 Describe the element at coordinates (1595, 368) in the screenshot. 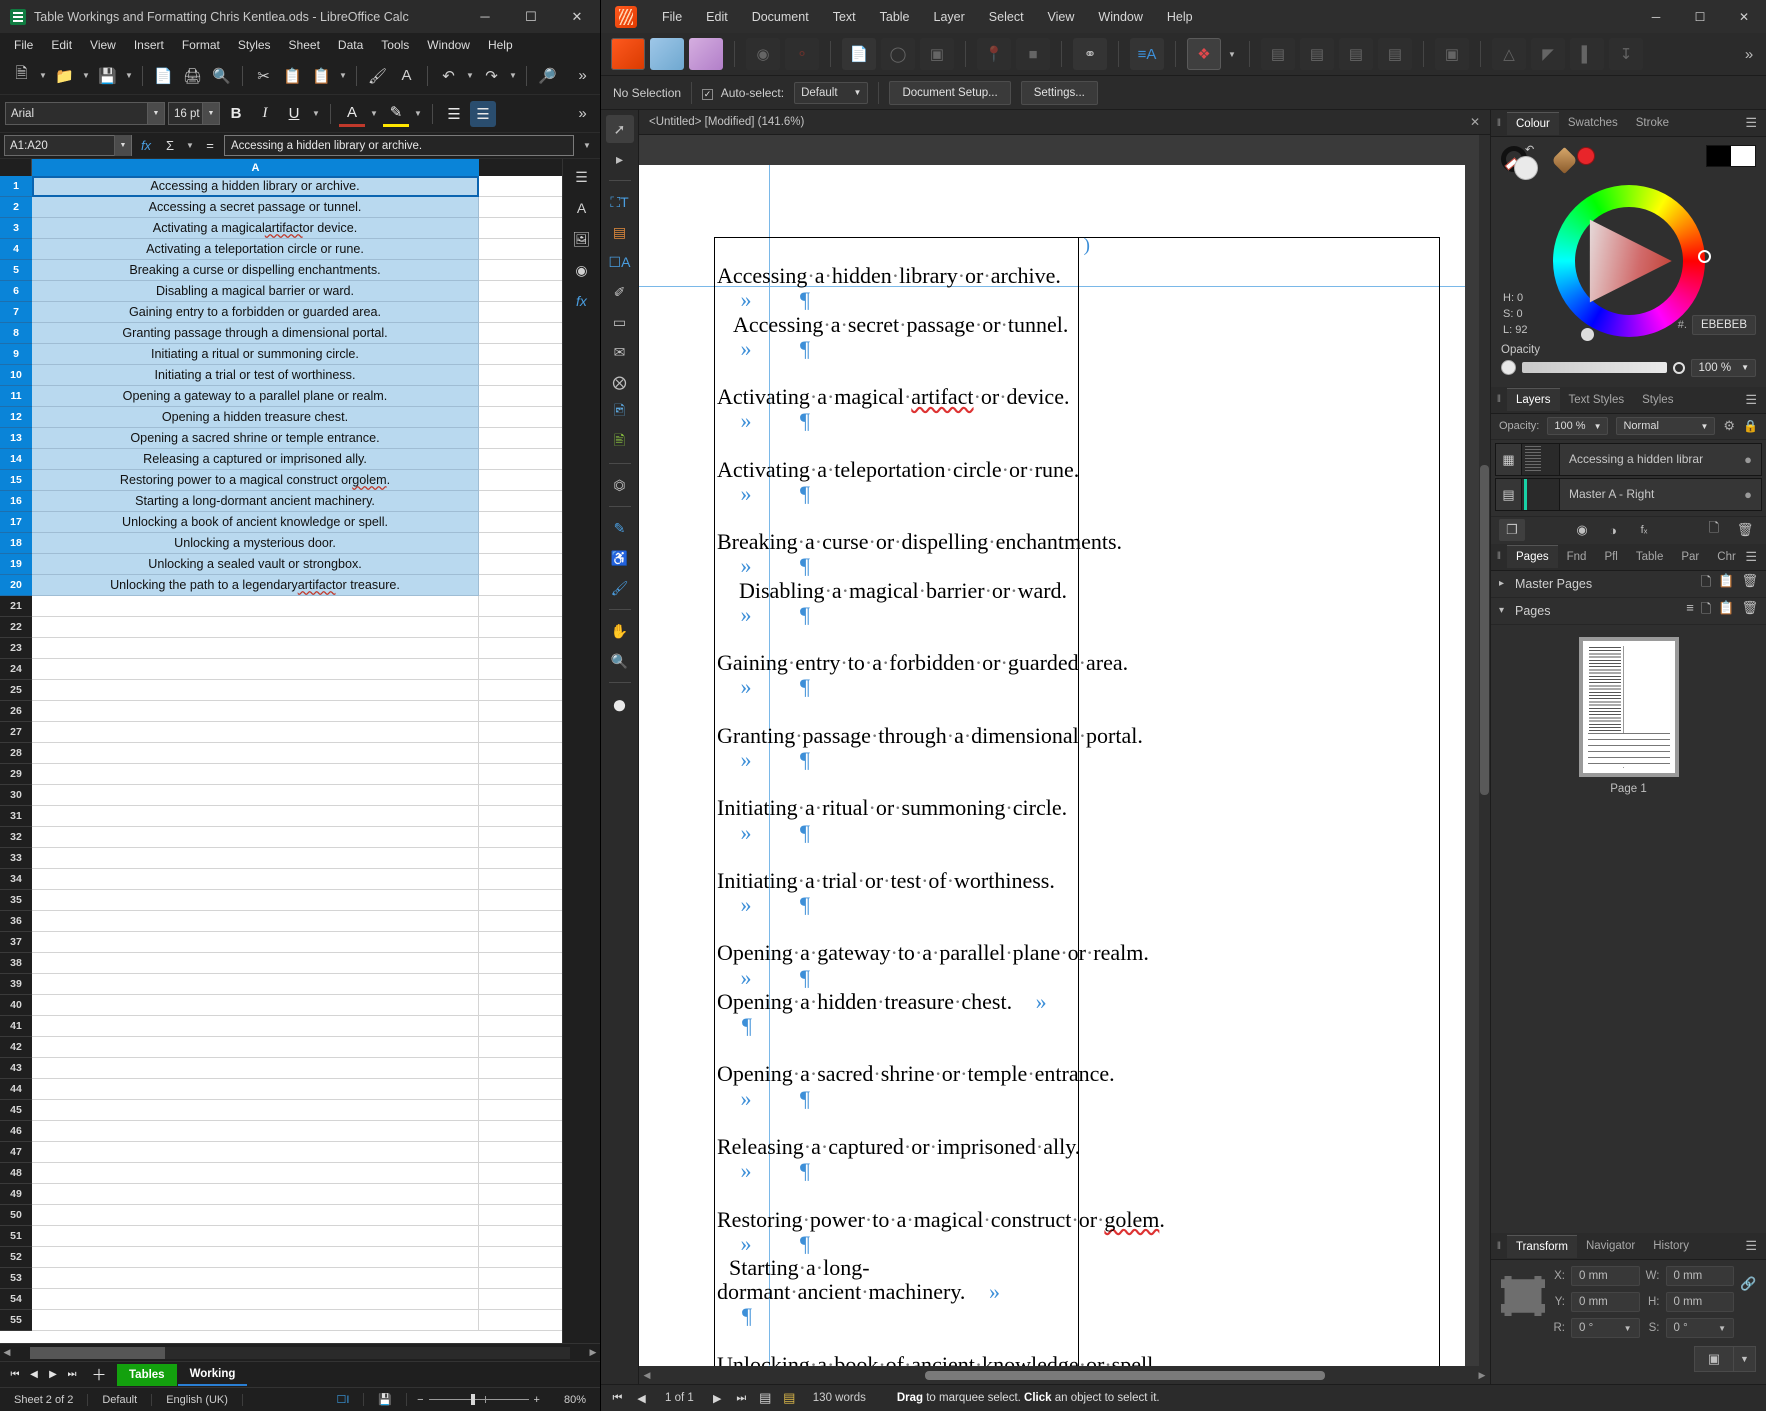

I see `opacity-slider-track` at that location.